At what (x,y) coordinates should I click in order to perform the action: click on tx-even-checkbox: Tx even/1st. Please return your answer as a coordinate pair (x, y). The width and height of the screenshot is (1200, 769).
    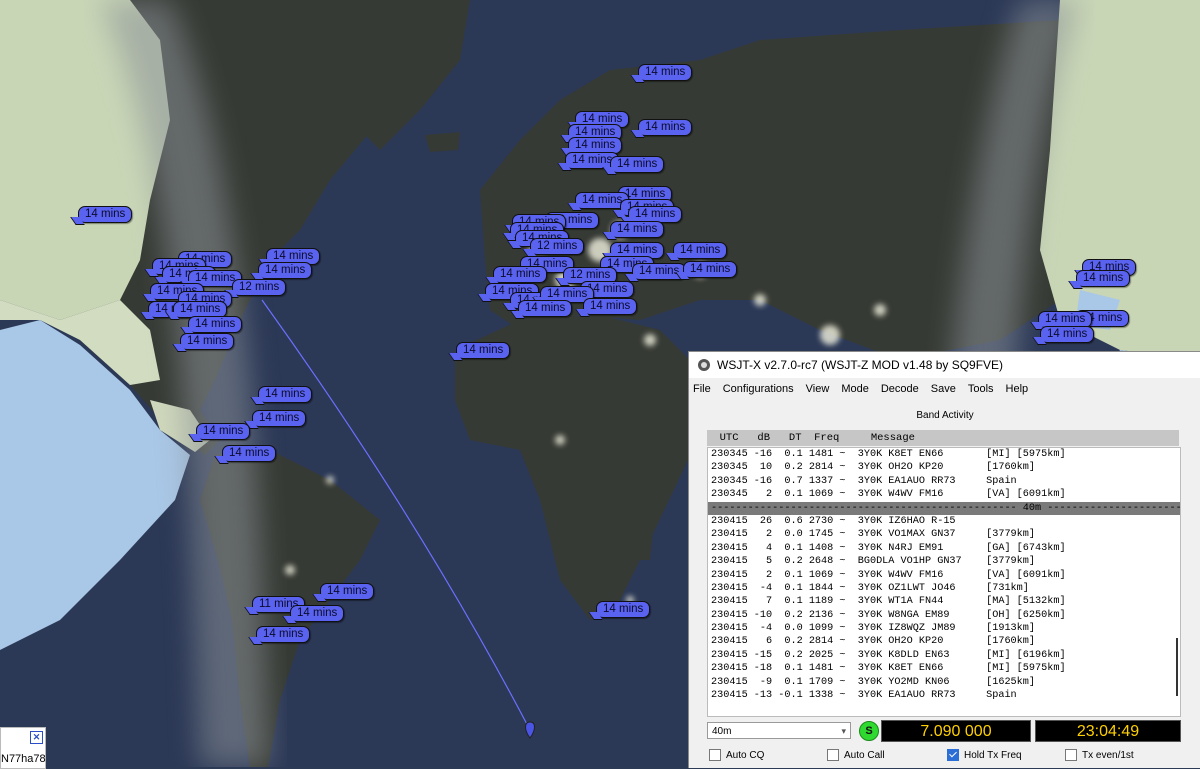
    Looking at the image, I should click on (1099, 755).